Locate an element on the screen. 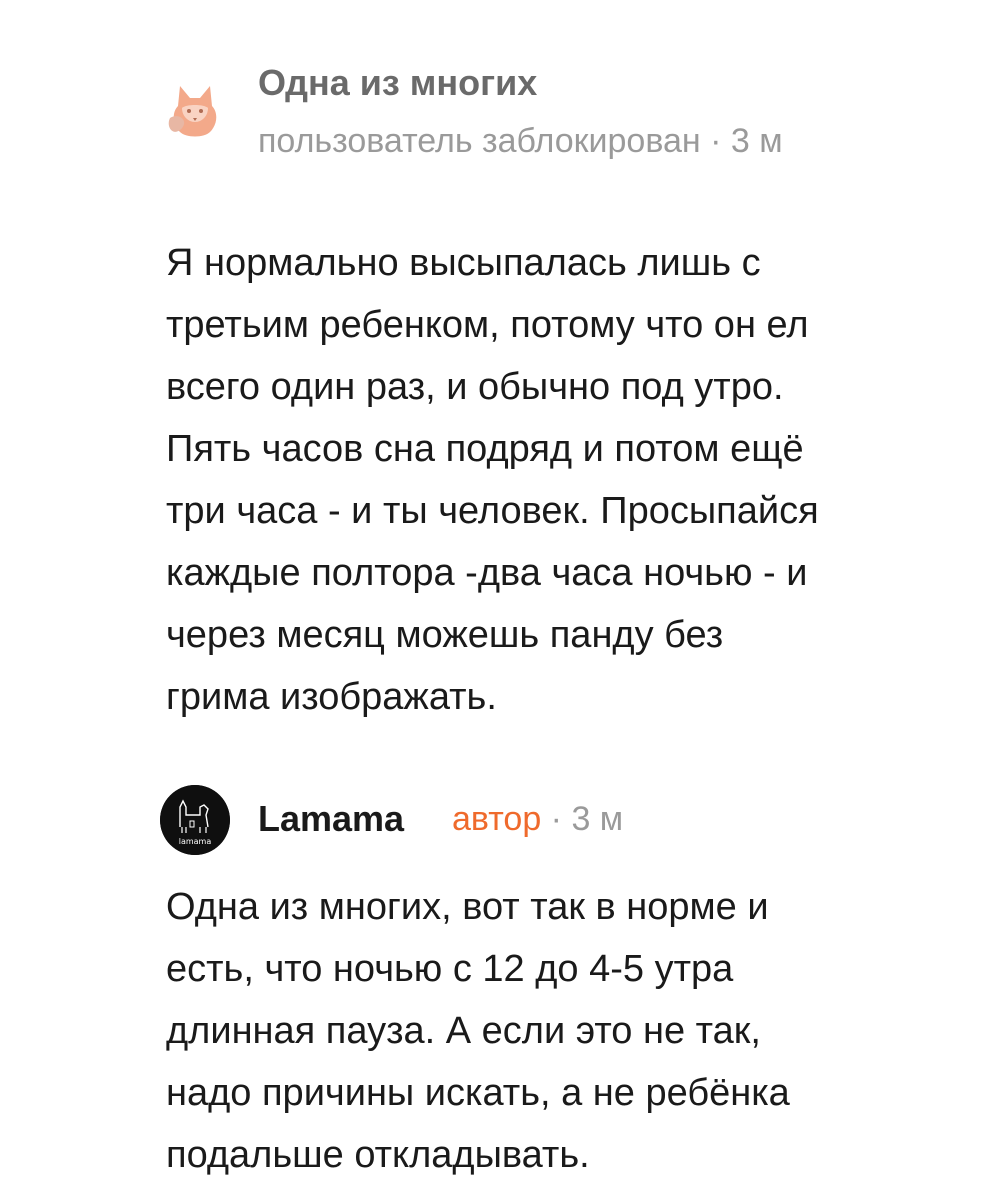 The height and width of the screenshot is (1200, 1006). comment-text-line: надо причины искать, а не ребёнка is located at coordinates (478, 1093).